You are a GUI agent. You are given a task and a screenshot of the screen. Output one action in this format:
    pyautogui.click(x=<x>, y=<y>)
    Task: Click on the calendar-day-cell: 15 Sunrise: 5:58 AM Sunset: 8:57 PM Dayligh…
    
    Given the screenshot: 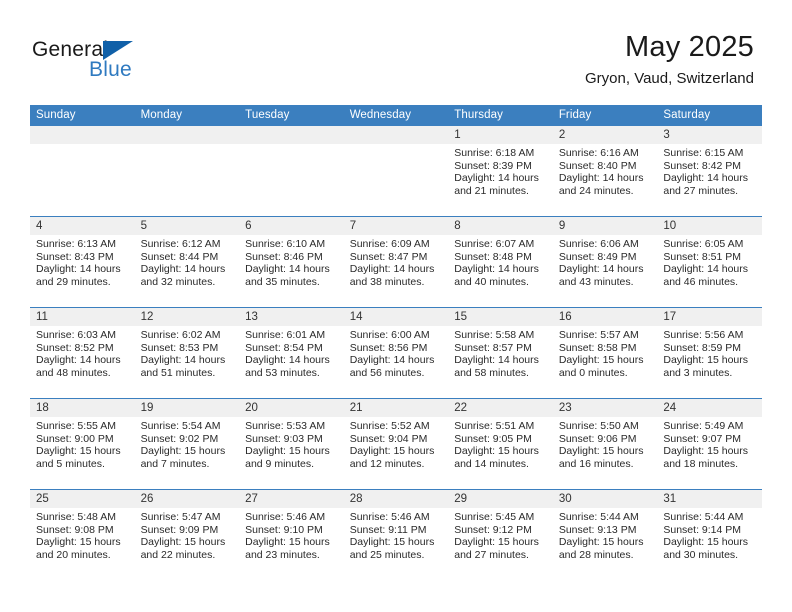 What is the action you would take?
    pyautogui.click(x=500, y=353)
    